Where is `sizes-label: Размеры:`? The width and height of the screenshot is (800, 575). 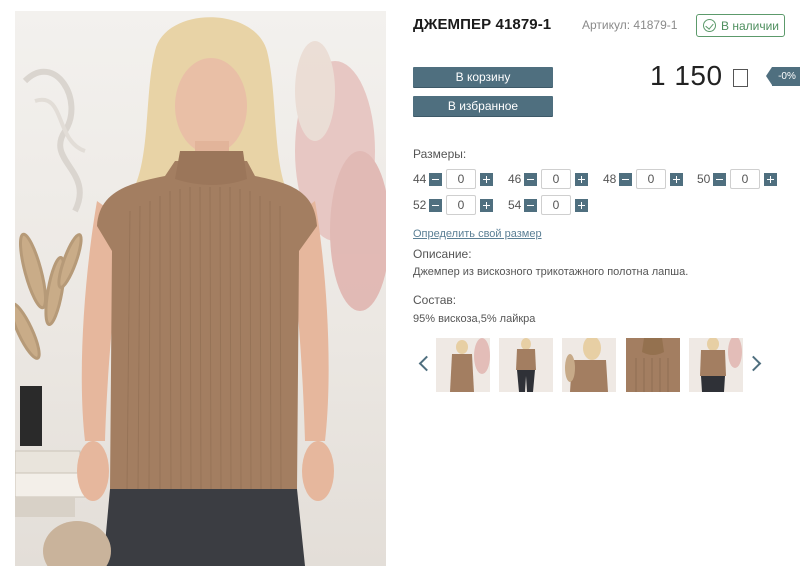 sizes-label: Размеры: is located at coordinates (440, 154).